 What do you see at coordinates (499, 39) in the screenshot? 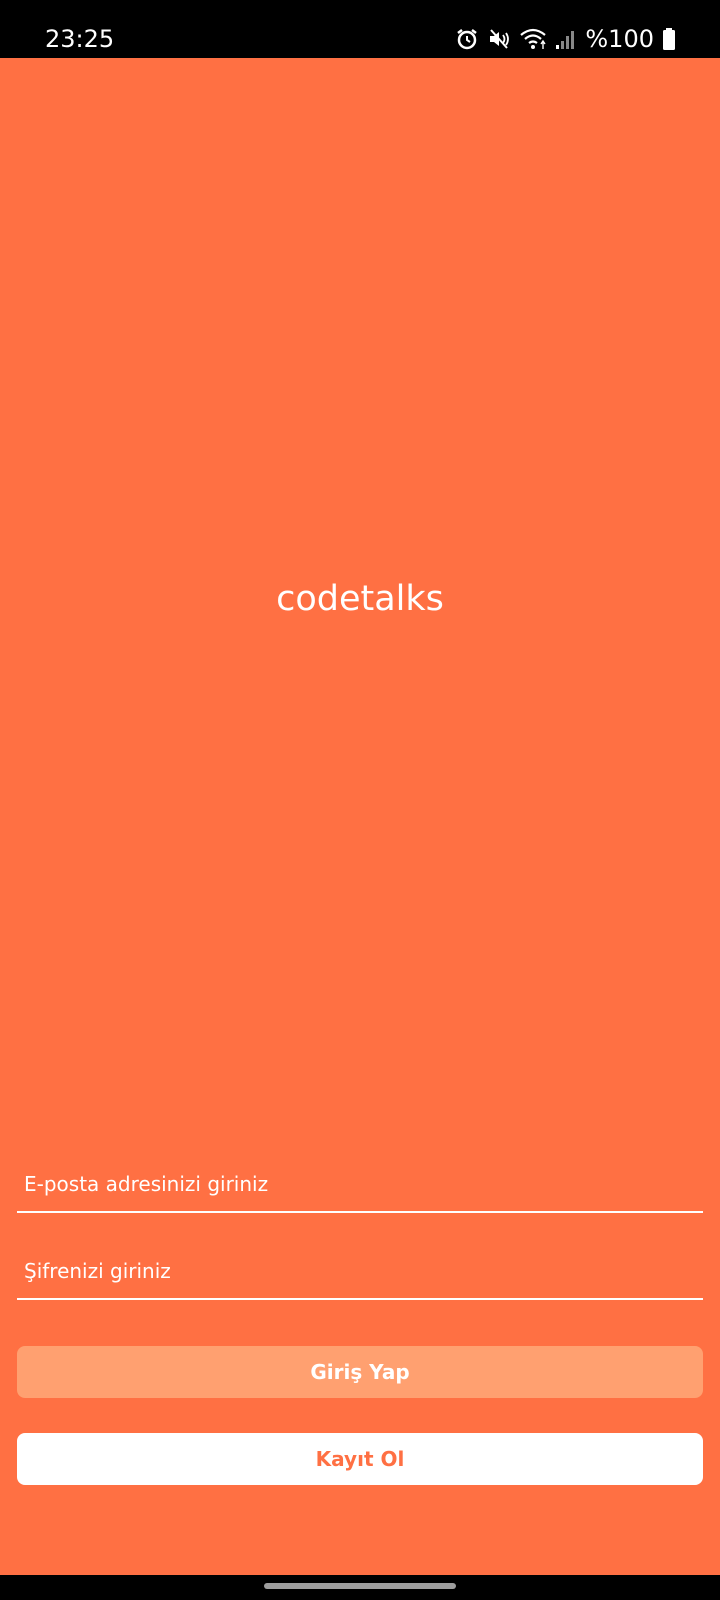
I see `mute-icon` at bounding box center [499, 39].